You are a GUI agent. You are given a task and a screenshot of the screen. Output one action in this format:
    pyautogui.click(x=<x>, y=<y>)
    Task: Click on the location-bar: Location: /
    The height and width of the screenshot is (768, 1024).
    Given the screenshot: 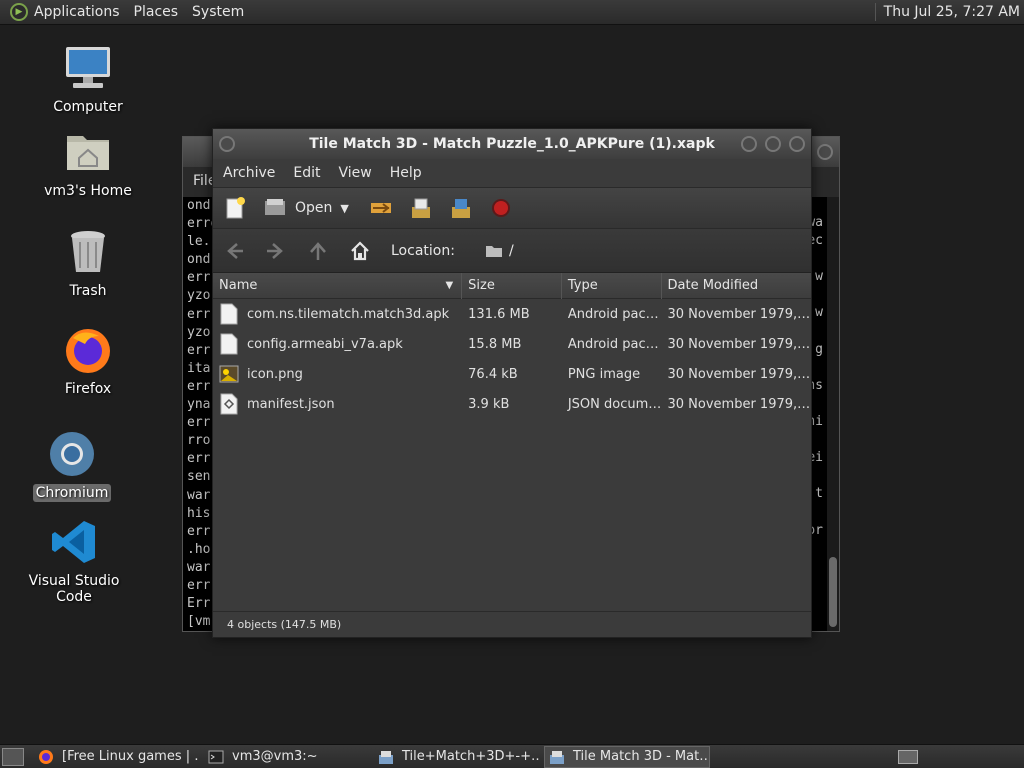 What is the action you would take?
    pyautogui.click(x=512, y=251)
    